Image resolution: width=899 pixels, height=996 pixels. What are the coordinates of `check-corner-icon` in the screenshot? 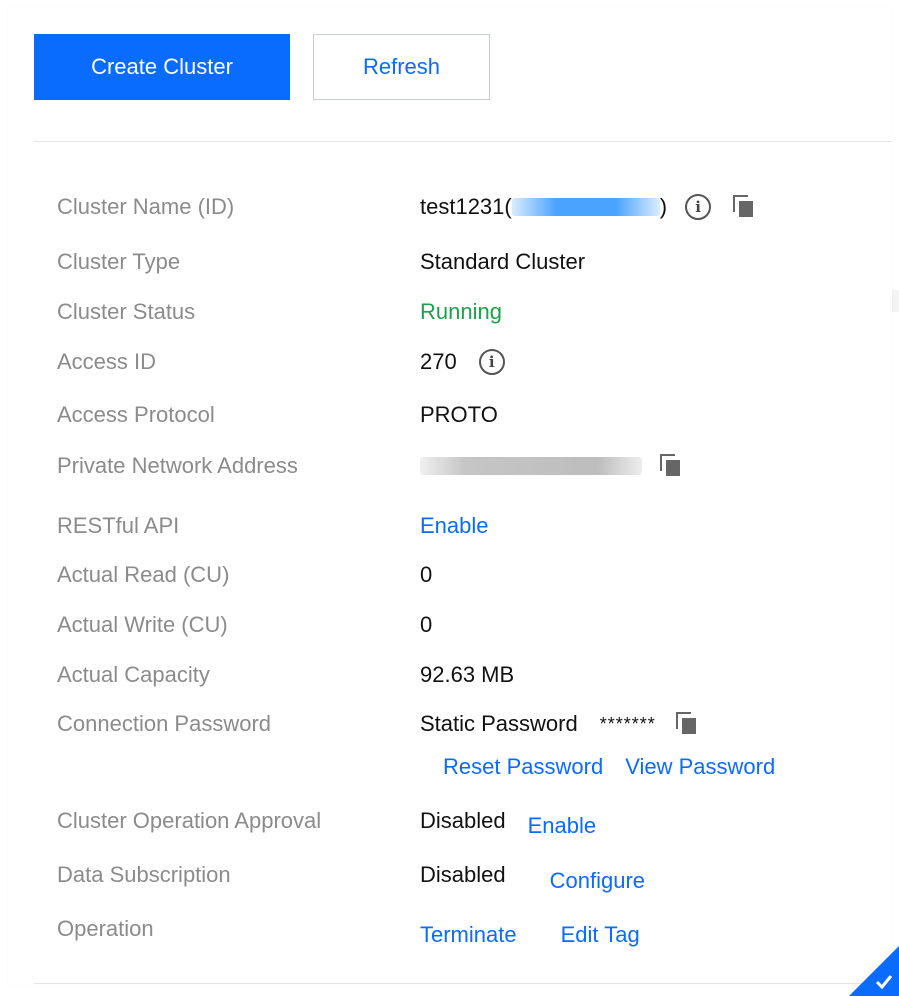 It's located at (874, 971).